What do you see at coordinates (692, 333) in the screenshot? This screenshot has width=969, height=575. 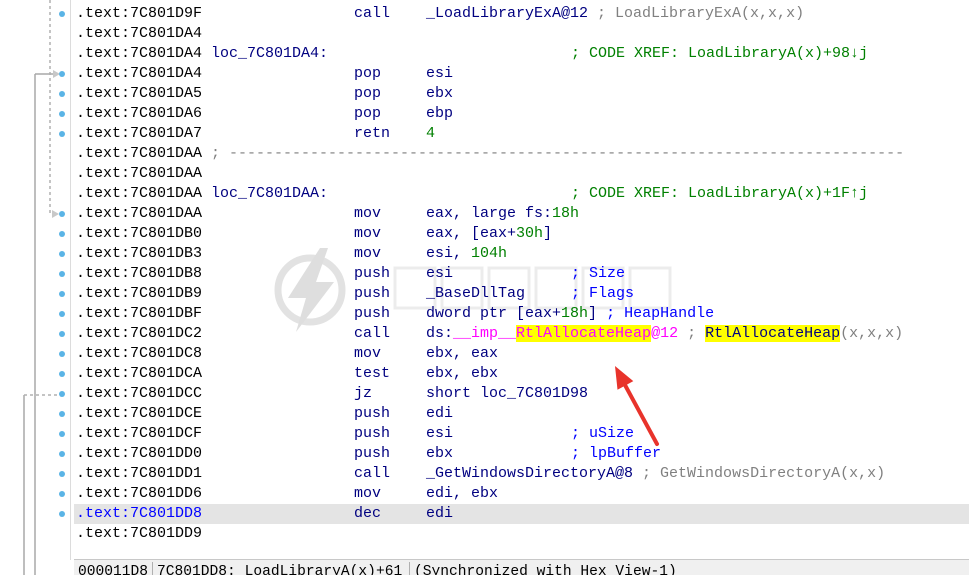 I see `auto-comment: ;` at bounding box center [692, 333].